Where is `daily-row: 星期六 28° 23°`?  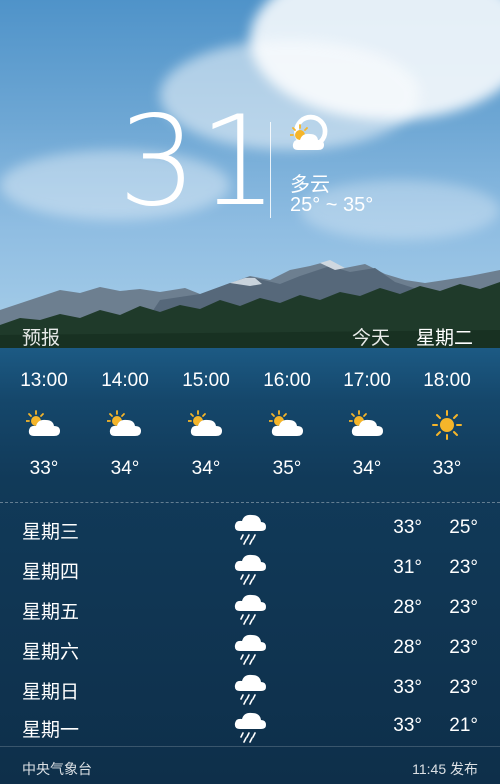
daily-row: 星期六 28° 23° is located at coordinates (250, 649).